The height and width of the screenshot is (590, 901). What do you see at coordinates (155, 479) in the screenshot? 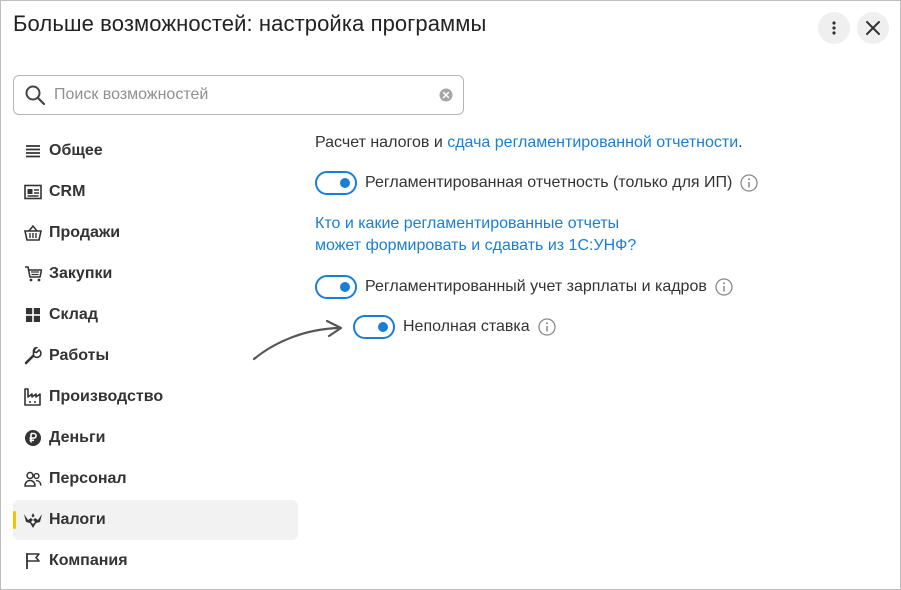
I see `sidebar-item-personnel: Персонал` at bounding box center [155, 479].